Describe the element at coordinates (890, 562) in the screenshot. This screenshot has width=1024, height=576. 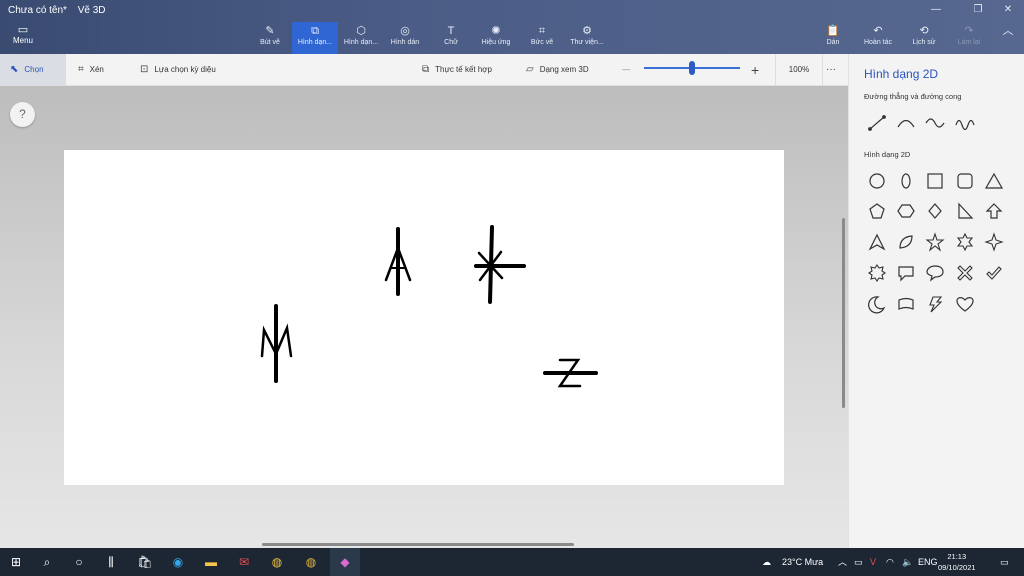
I see `wifi-icon: ◠` at that location.